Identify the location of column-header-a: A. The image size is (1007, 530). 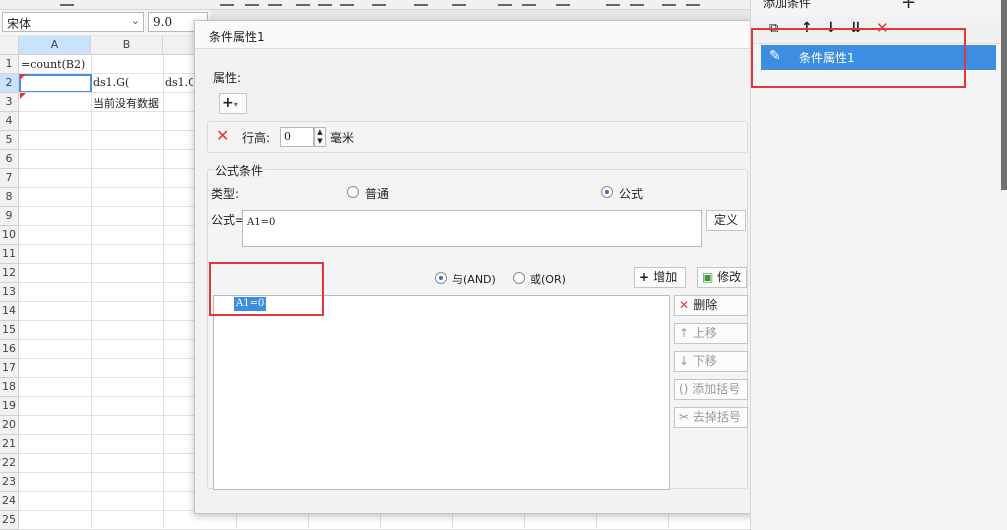
(55, 45).